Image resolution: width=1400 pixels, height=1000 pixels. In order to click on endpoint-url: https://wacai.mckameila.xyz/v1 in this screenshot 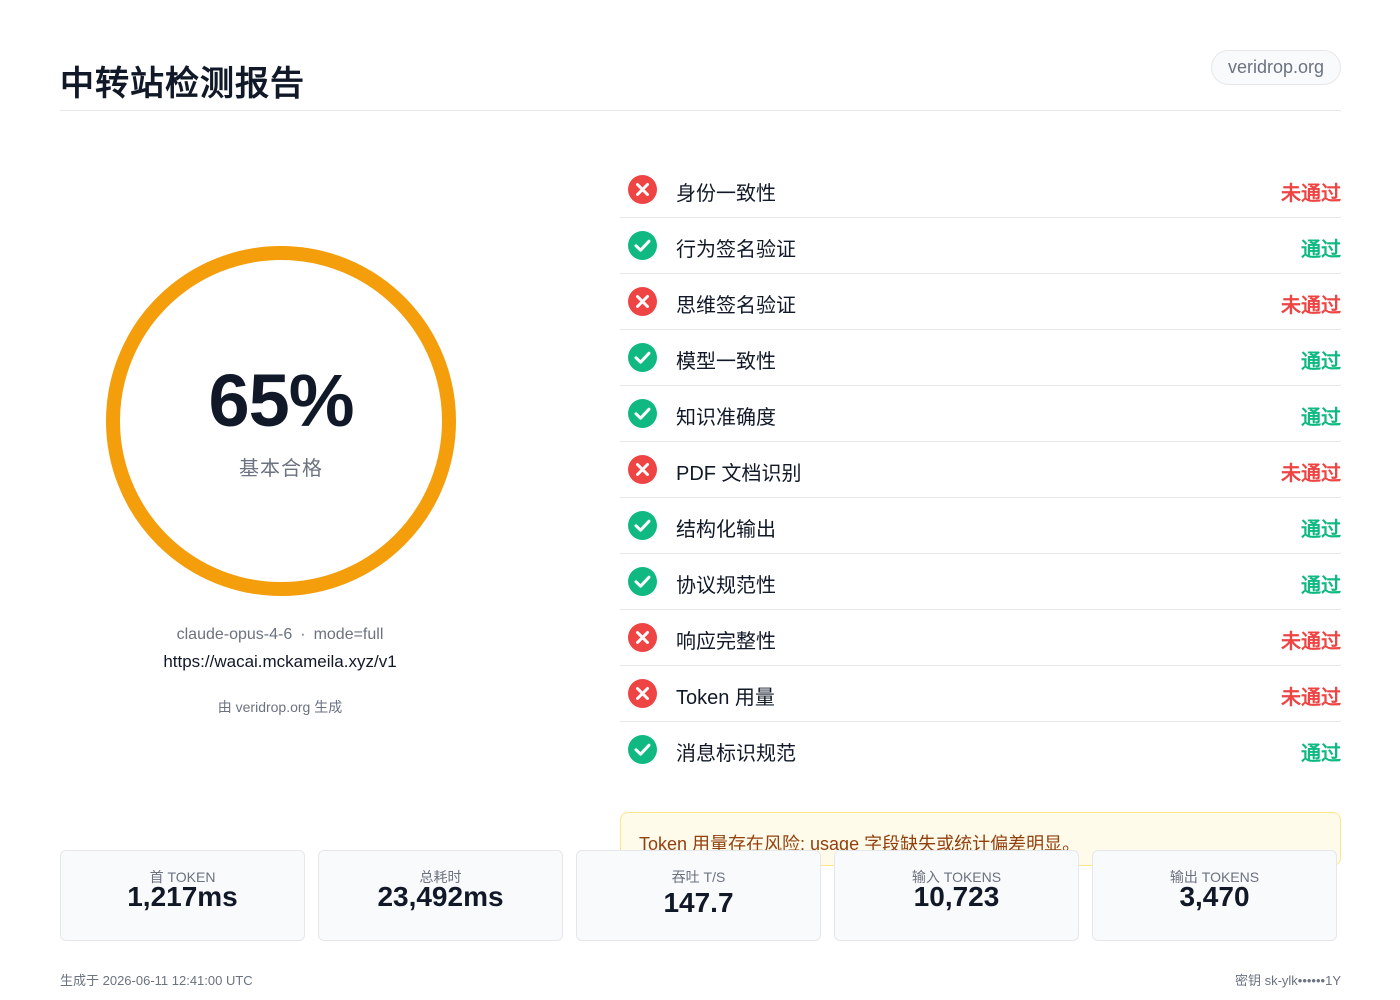, I will do `click(280, 661)`.